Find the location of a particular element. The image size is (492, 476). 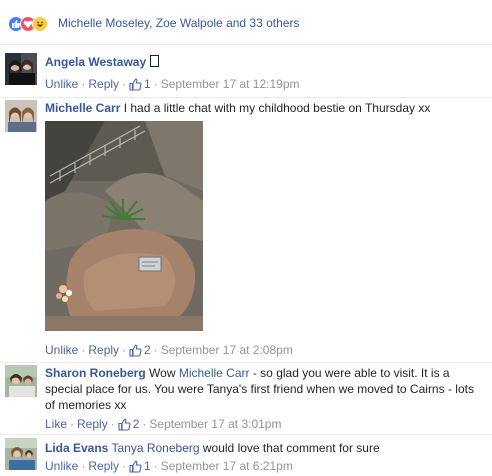

mention-link: Tanya Roneberg is located at coordinates (155, 448).